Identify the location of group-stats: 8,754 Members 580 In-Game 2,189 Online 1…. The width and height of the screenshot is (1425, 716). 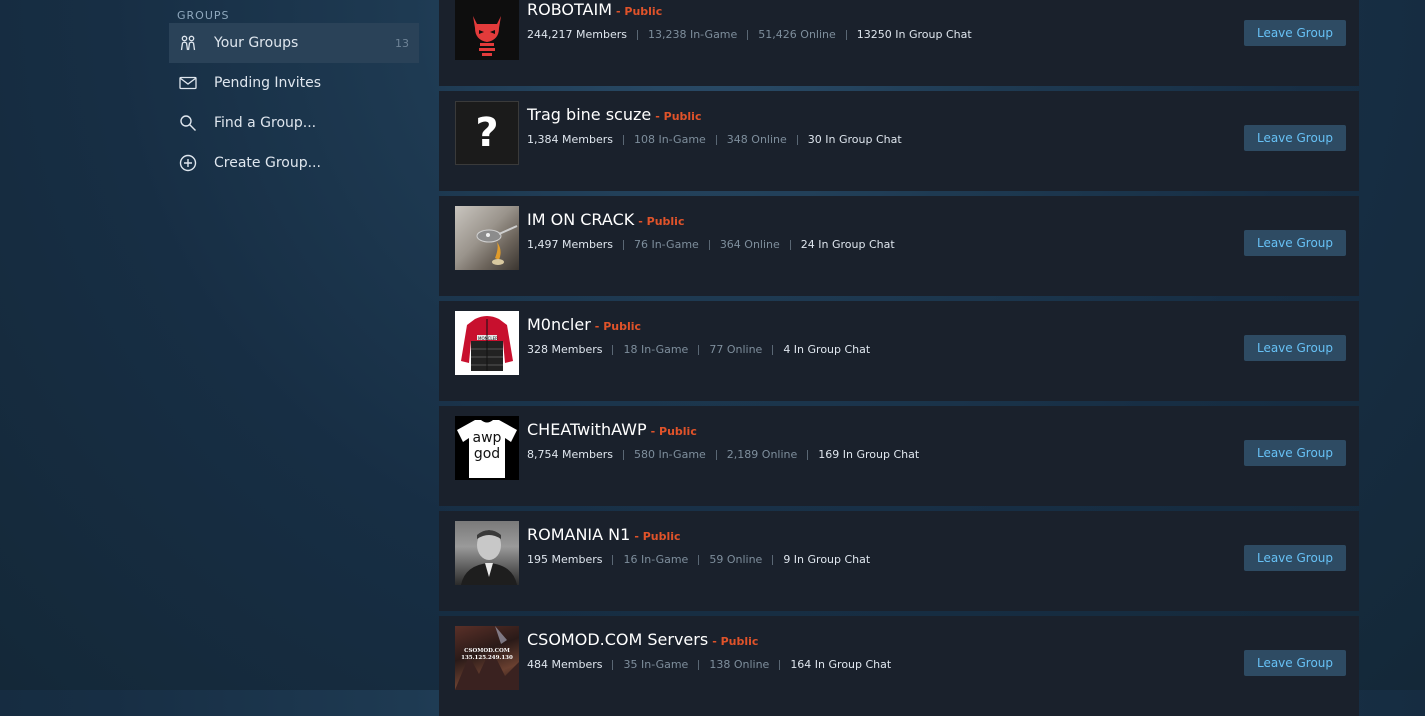
(723, 454).